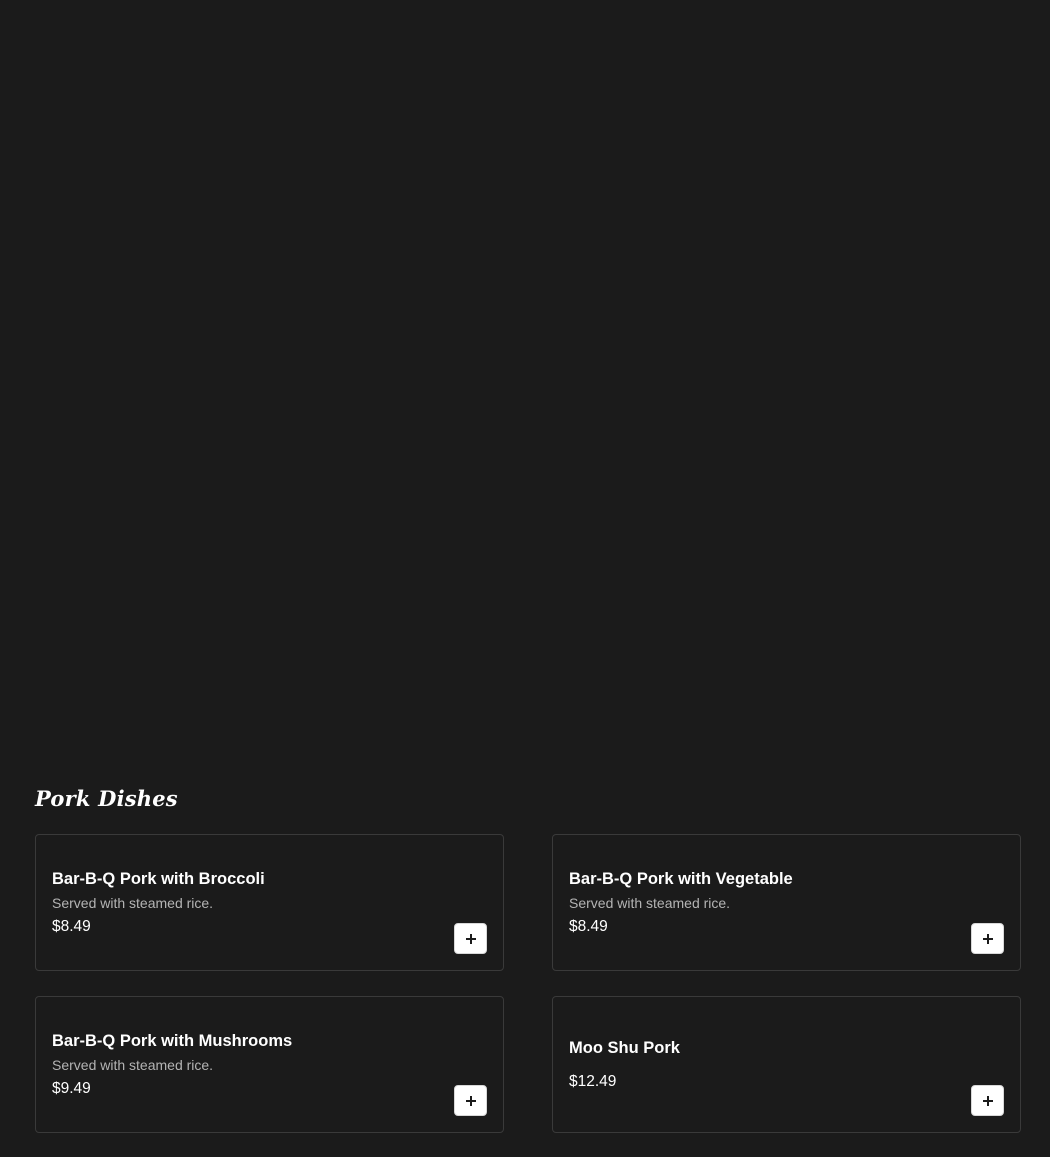 This screenshot has width=1050, height=1157. Describe the element at coordinates (158, 878) in the screenshot. I see `menu-item-name: Bar-B-Q Pork with Broccoli` at that location.